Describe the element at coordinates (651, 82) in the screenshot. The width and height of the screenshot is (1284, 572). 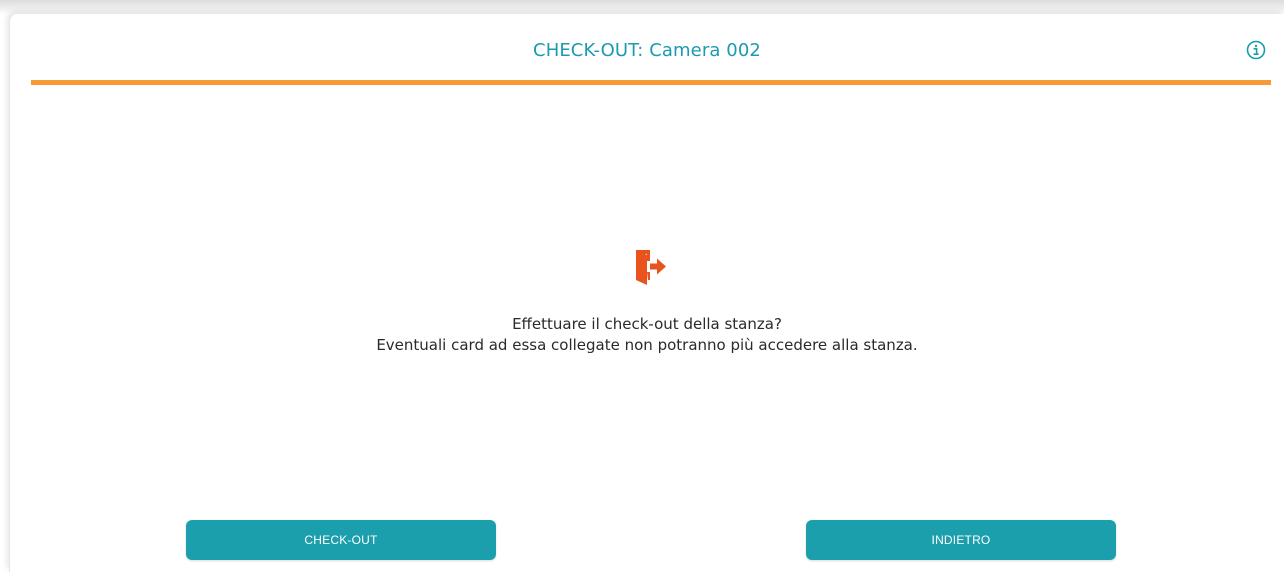
I see `title-underline` at that location.